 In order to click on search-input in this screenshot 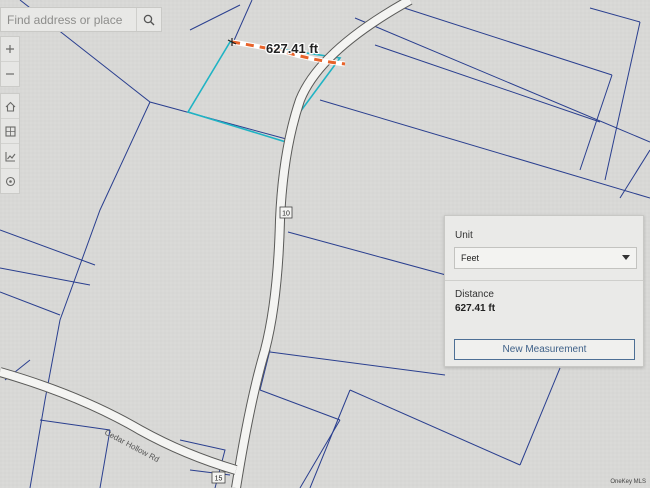, I will do `click(68, 19)`.